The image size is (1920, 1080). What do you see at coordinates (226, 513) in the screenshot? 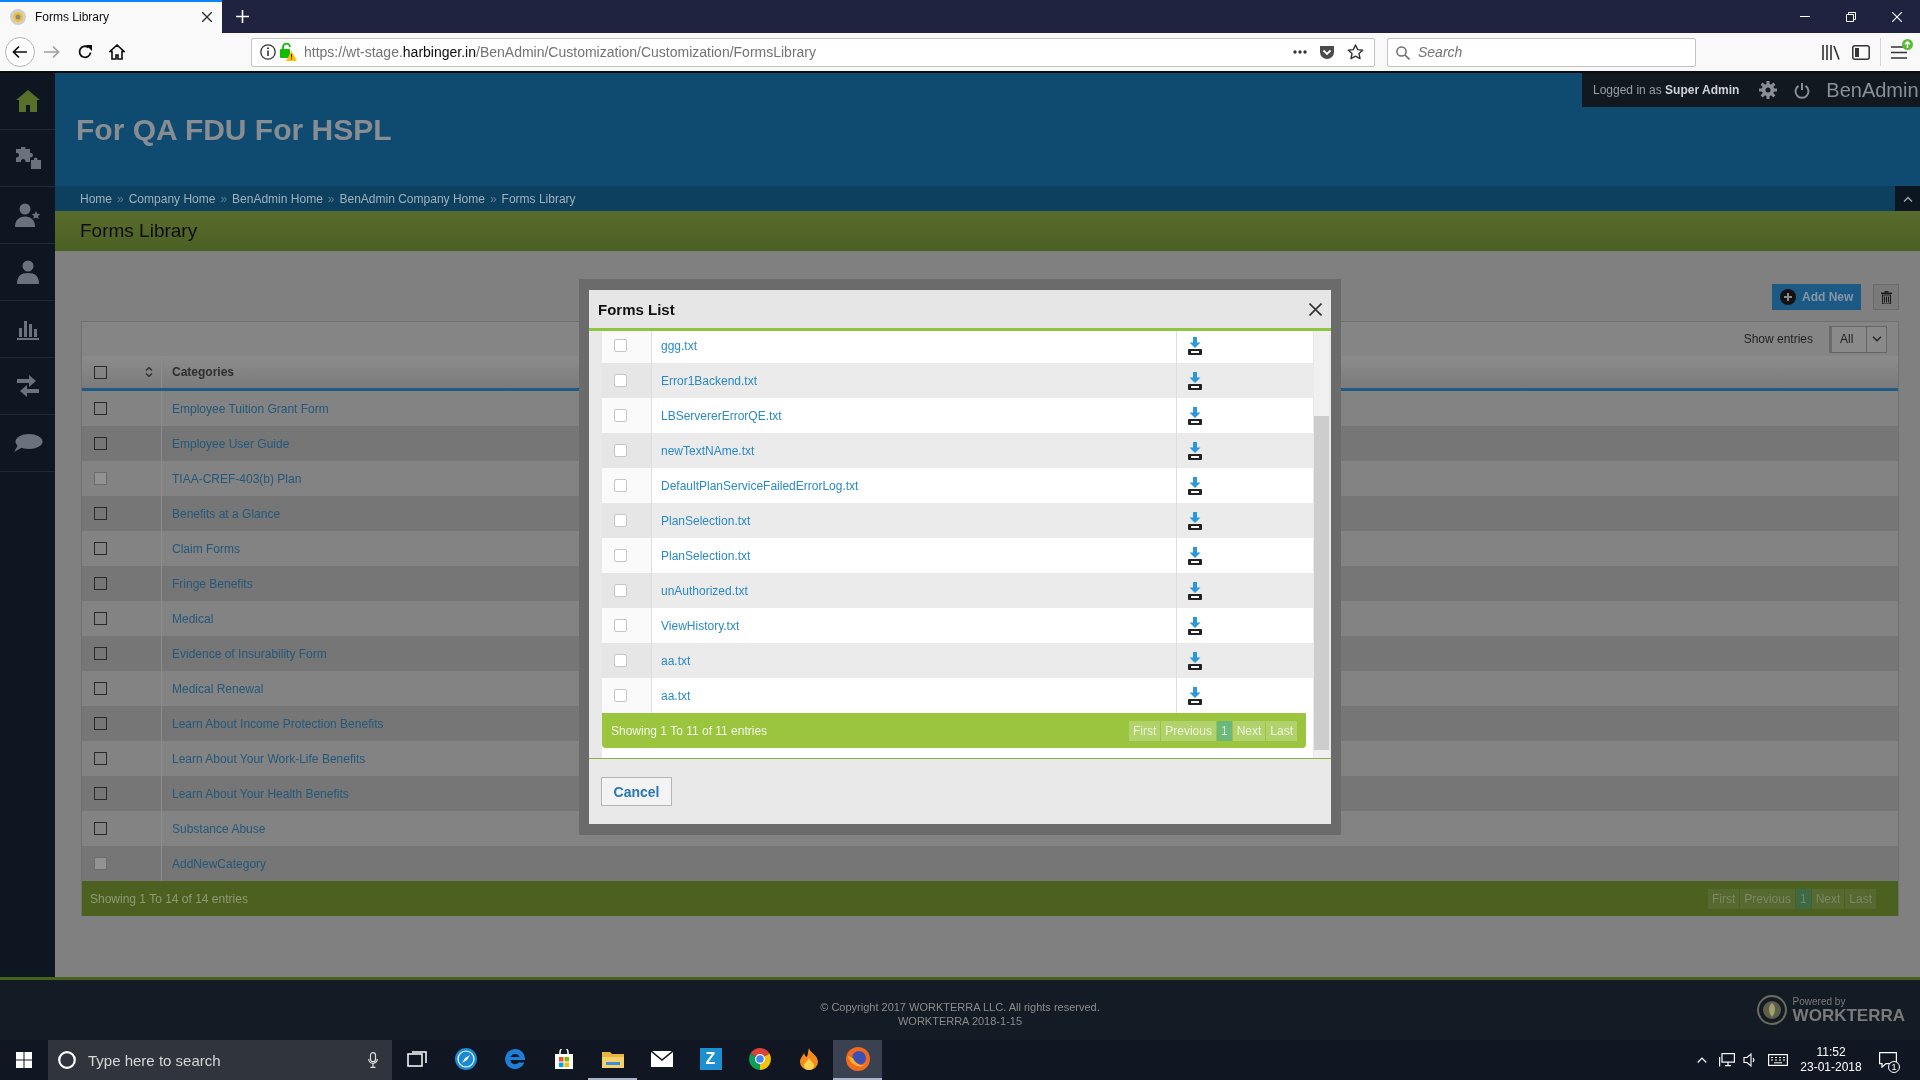
I see `category-link: Benefits at a Glance` at bounding box center [226, 513].